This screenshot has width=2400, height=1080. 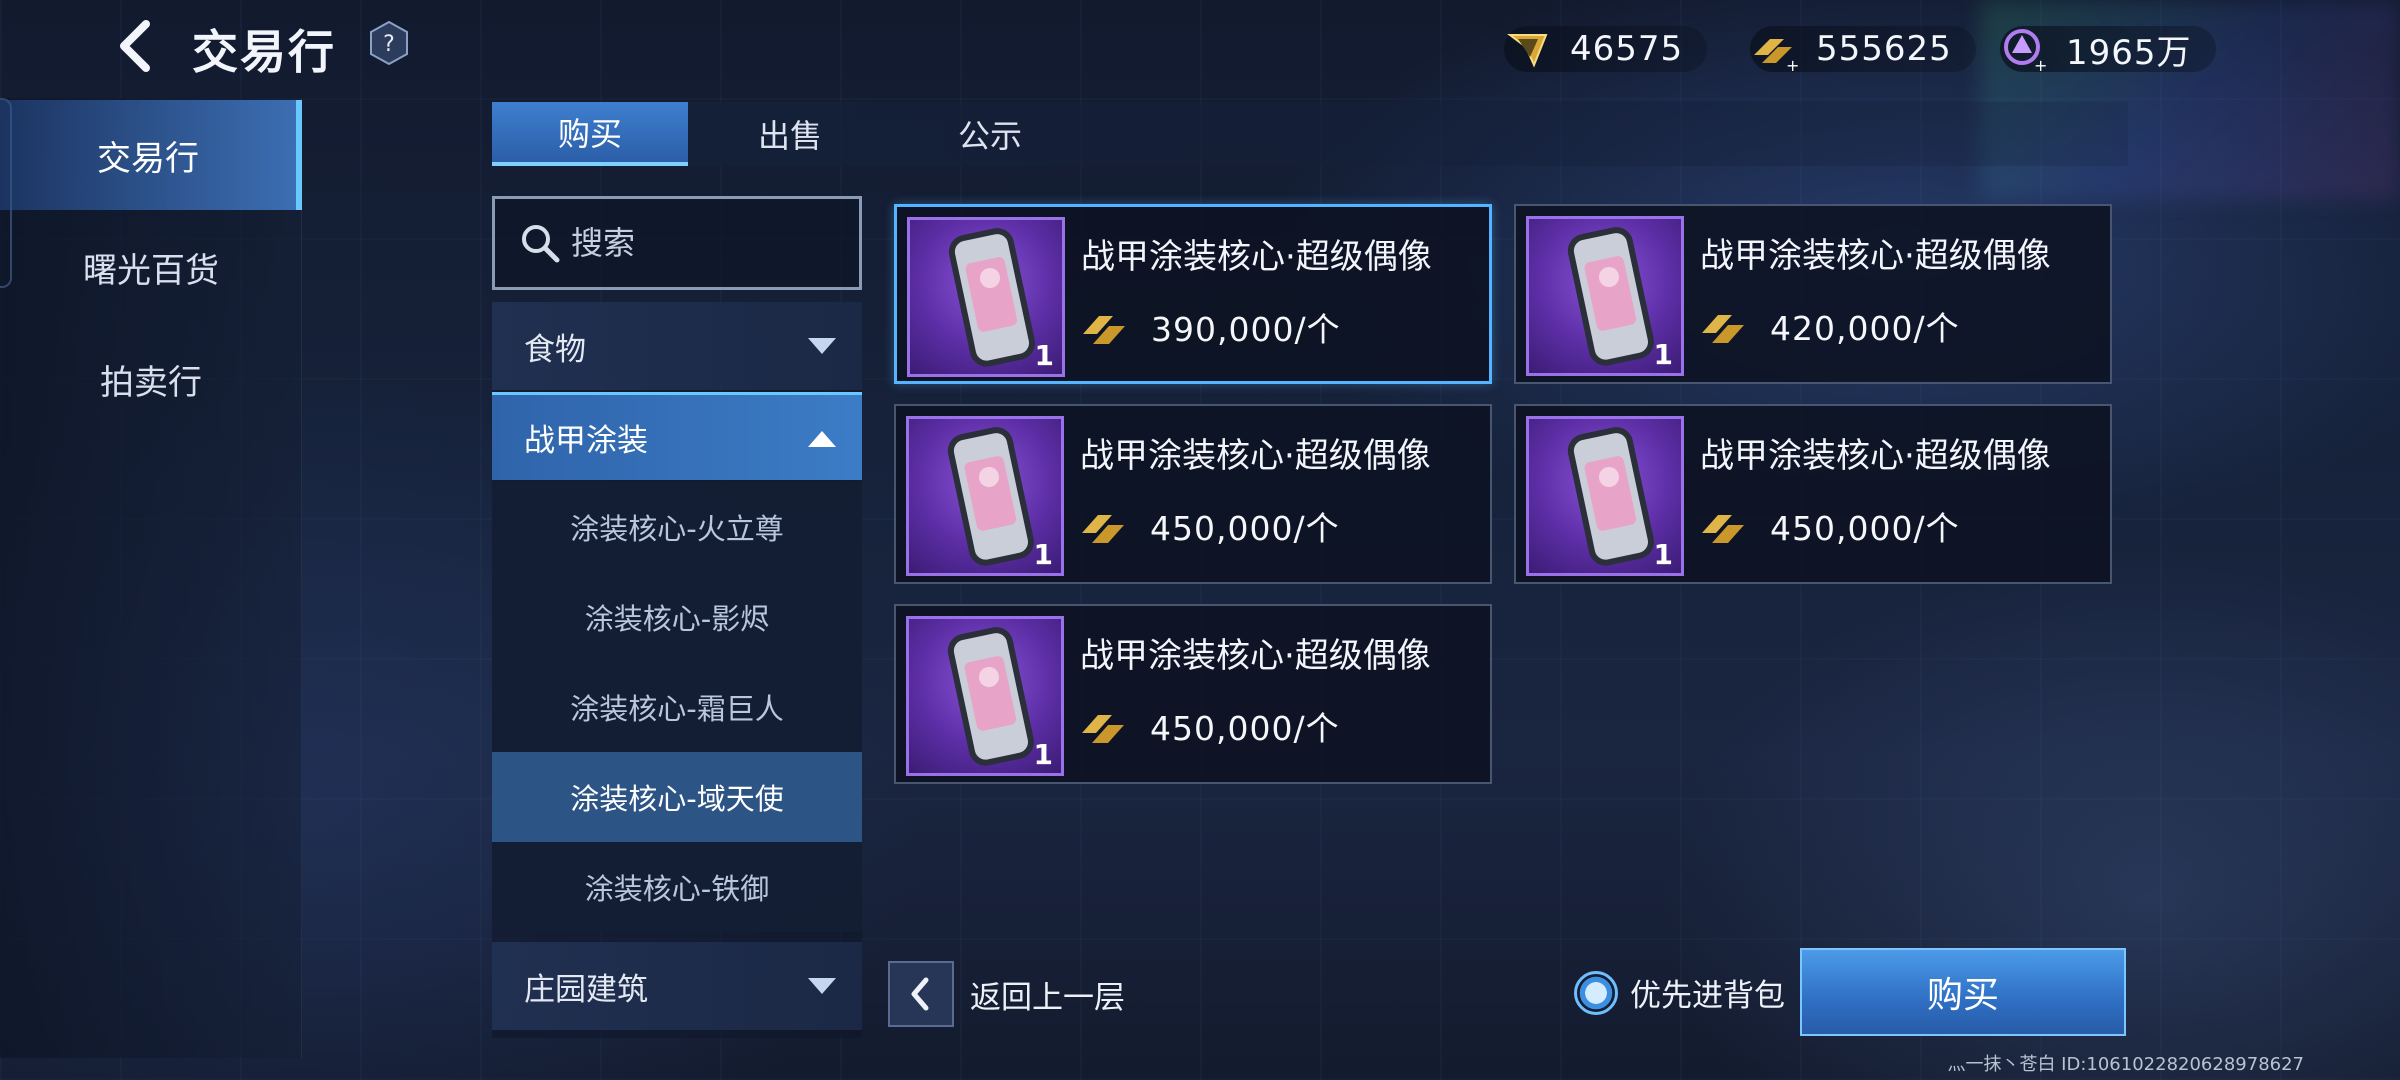 I want to click on currency-gold-value: 555625, so click(x=1884, y=49).